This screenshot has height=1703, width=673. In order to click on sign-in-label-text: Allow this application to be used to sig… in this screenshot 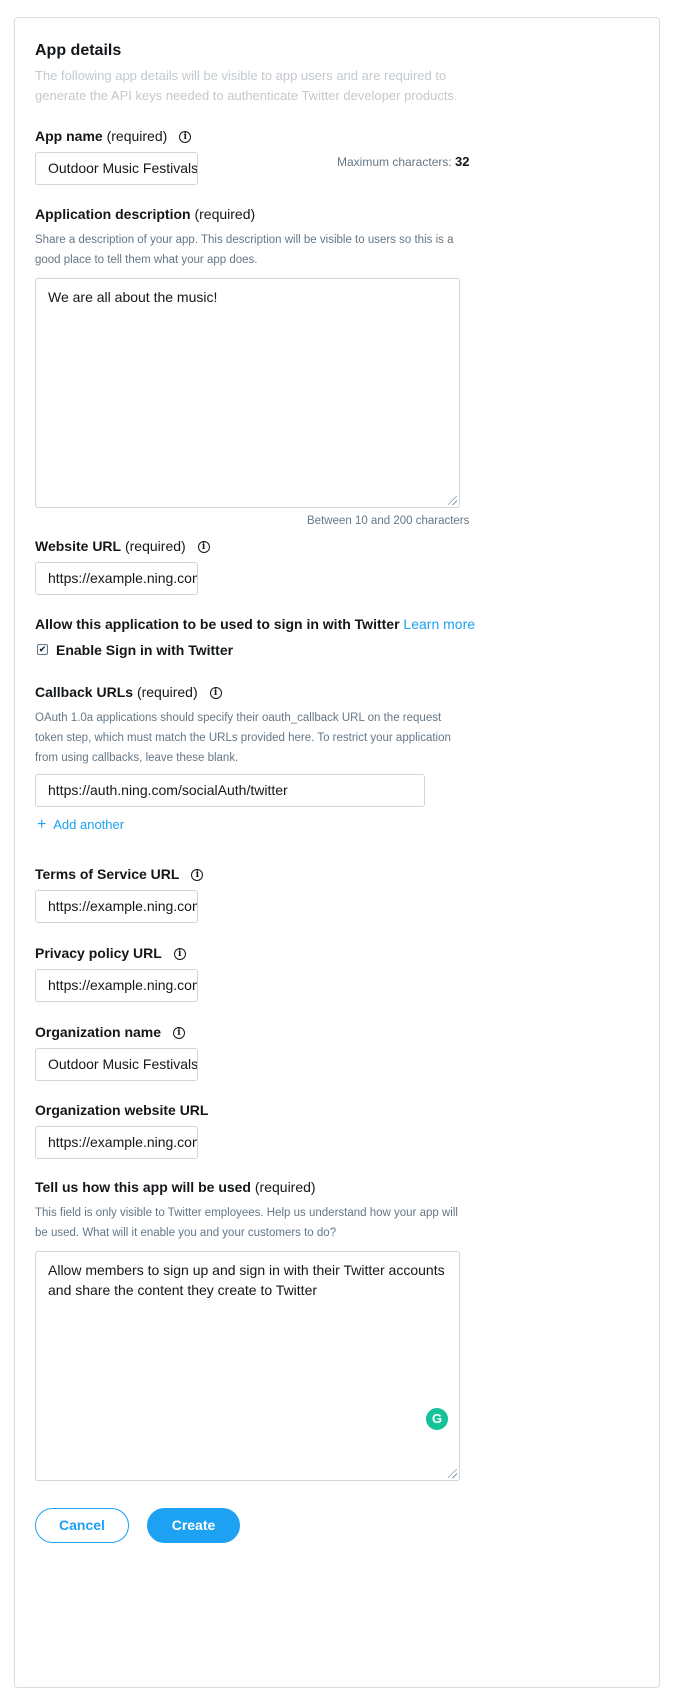, I will do `click(217, 624)`.